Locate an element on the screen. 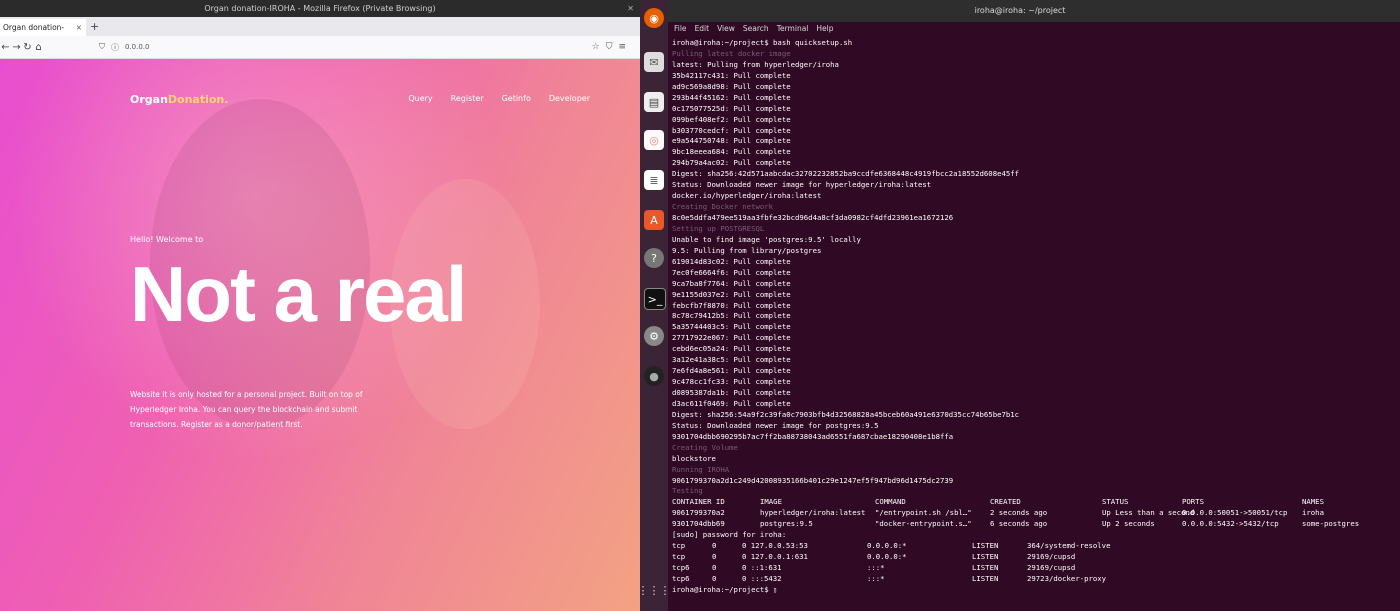 This screenshot has width=1400, height=611. nav-register: Register is located at coordinates (467, 98).